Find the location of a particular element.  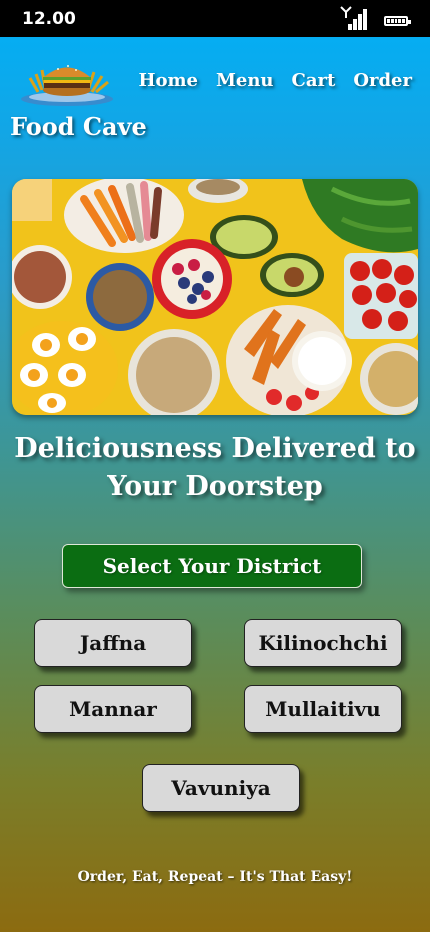

nav-home: Home is located at coordinates (168, 80).